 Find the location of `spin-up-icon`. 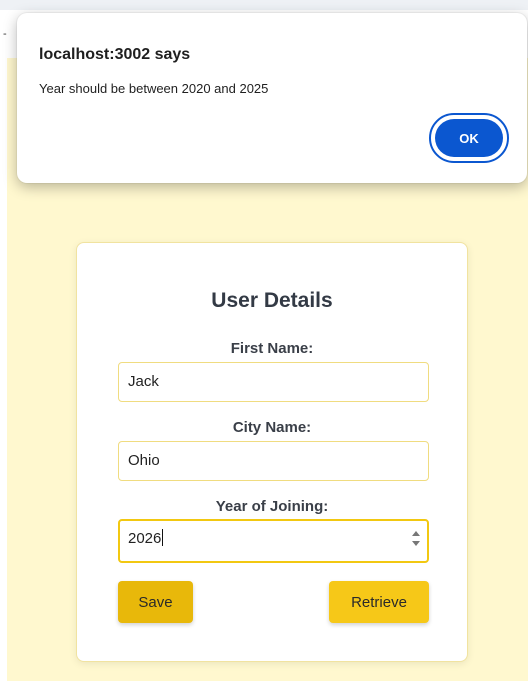

spin-up-icon is located at coordinates (416, 533).